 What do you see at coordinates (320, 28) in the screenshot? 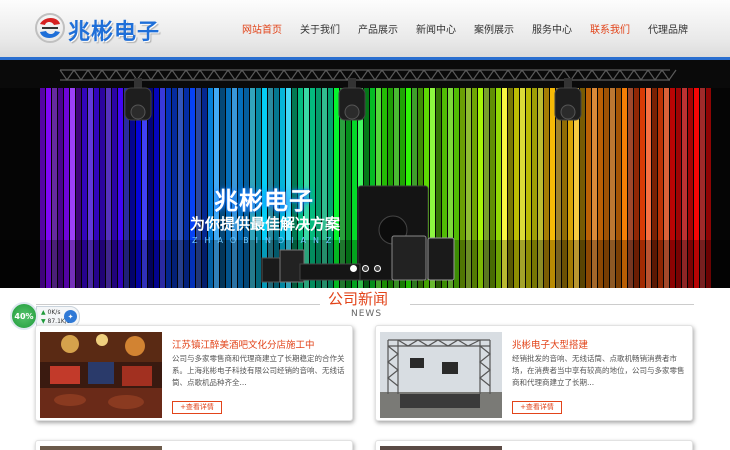
I see `nav-item-1: 关于我们` at bounding box center [320, 28].